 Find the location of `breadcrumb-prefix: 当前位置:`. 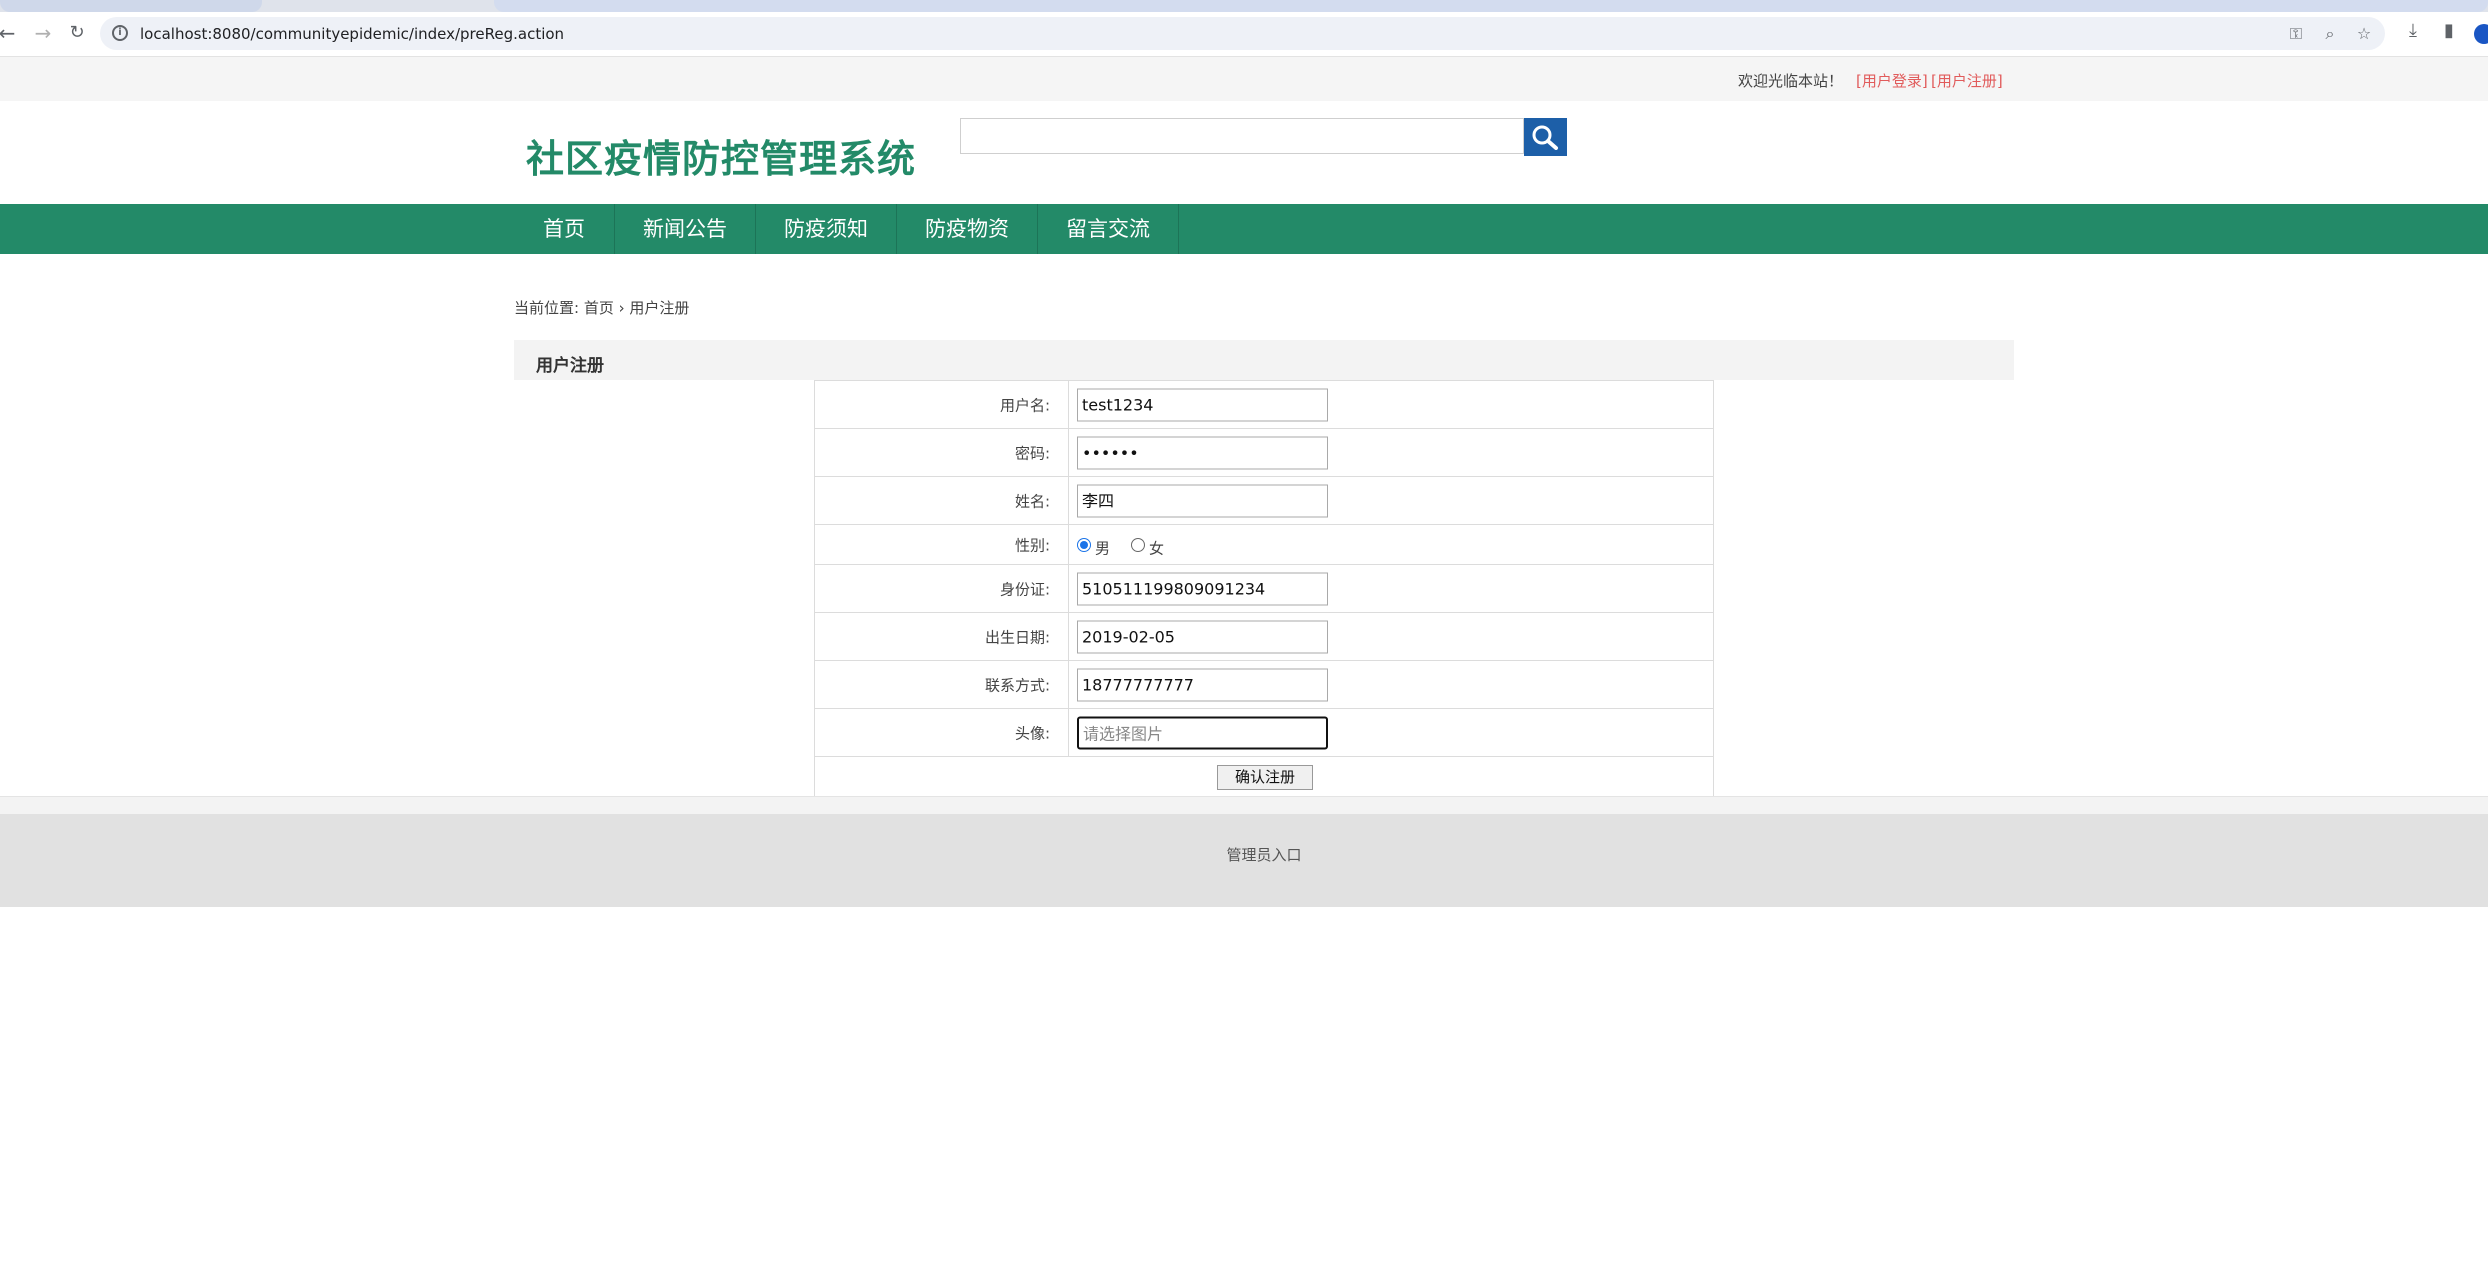

breadcrumb-prefix: 当前位置: is located at coordinates (547, 308).